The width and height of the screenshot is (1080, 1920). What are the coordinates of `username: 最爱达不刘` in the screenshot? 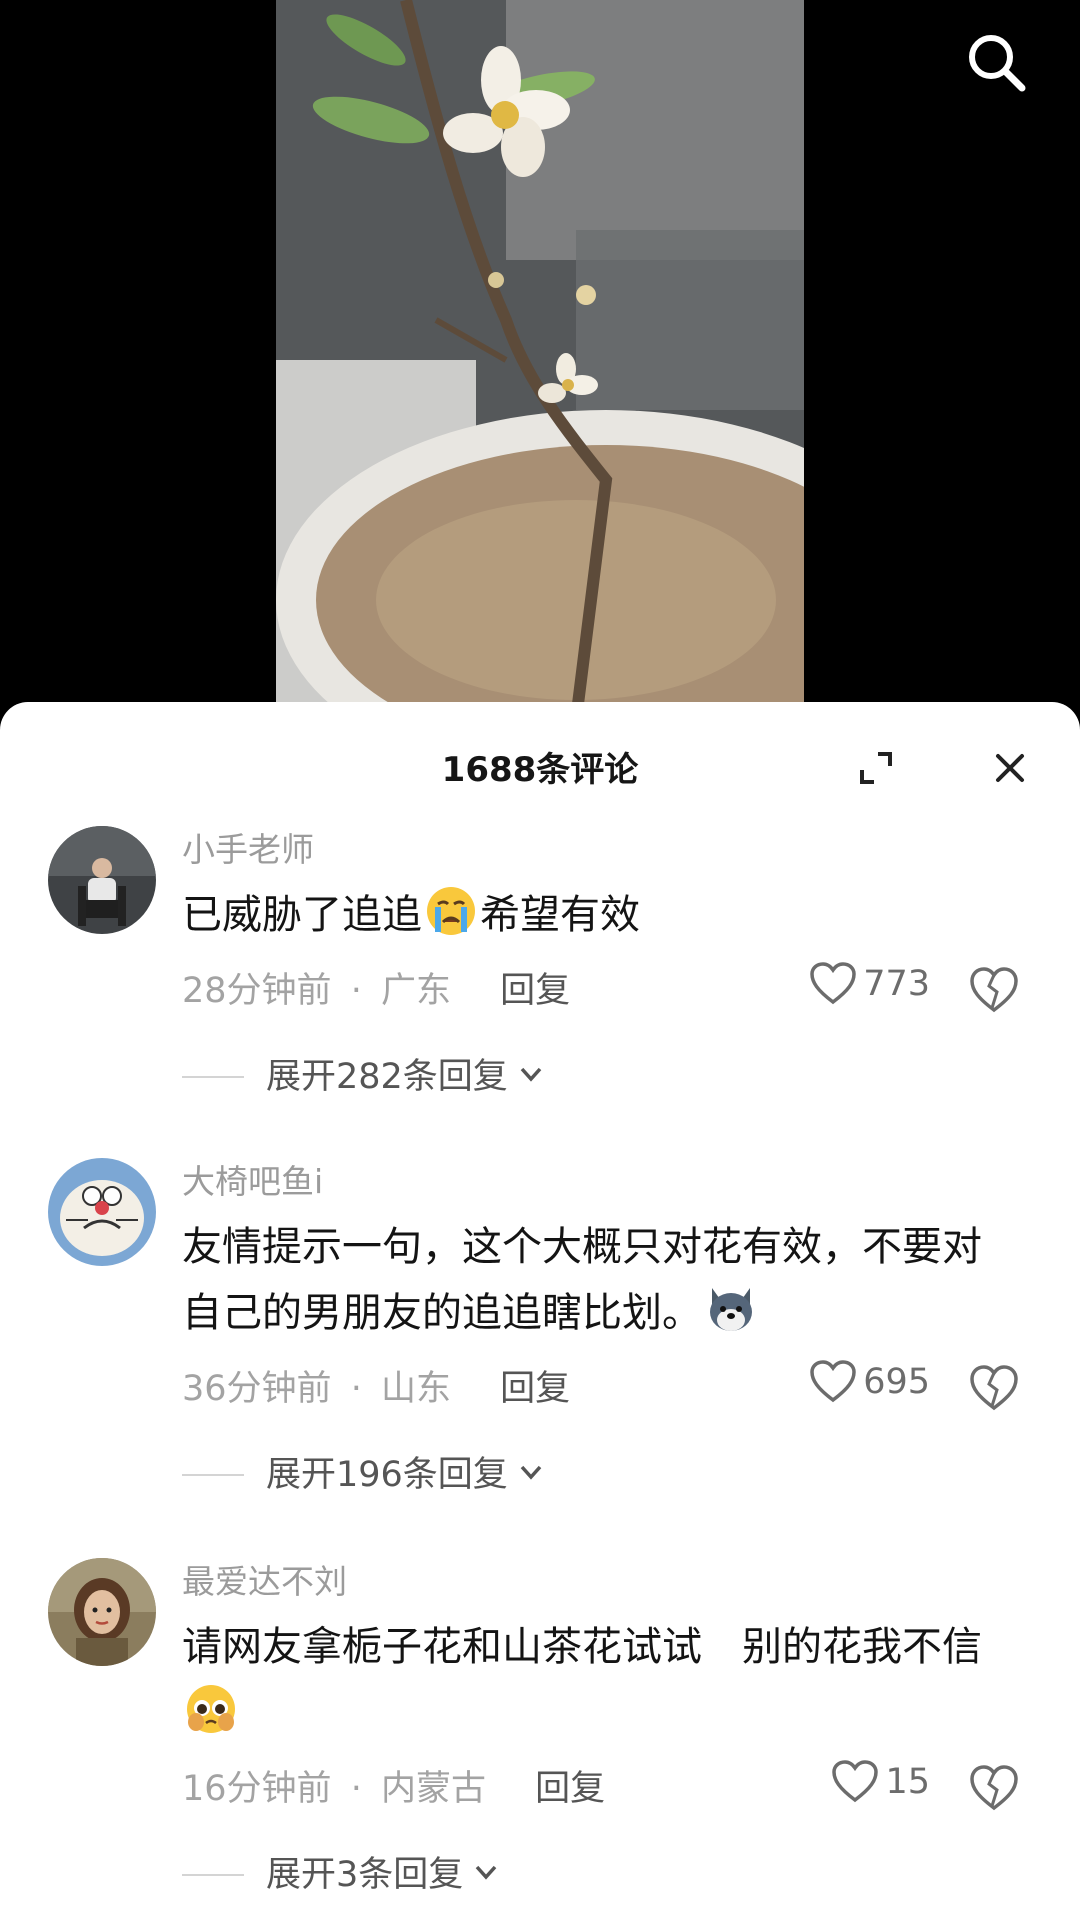 It's located at (601, 1582).